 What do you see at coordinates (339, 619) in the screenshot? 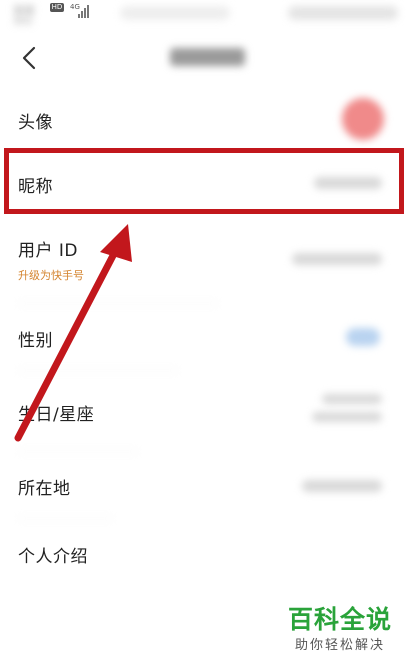
I see `watermark-title: 百科全说` at bounding box center [339, 619].